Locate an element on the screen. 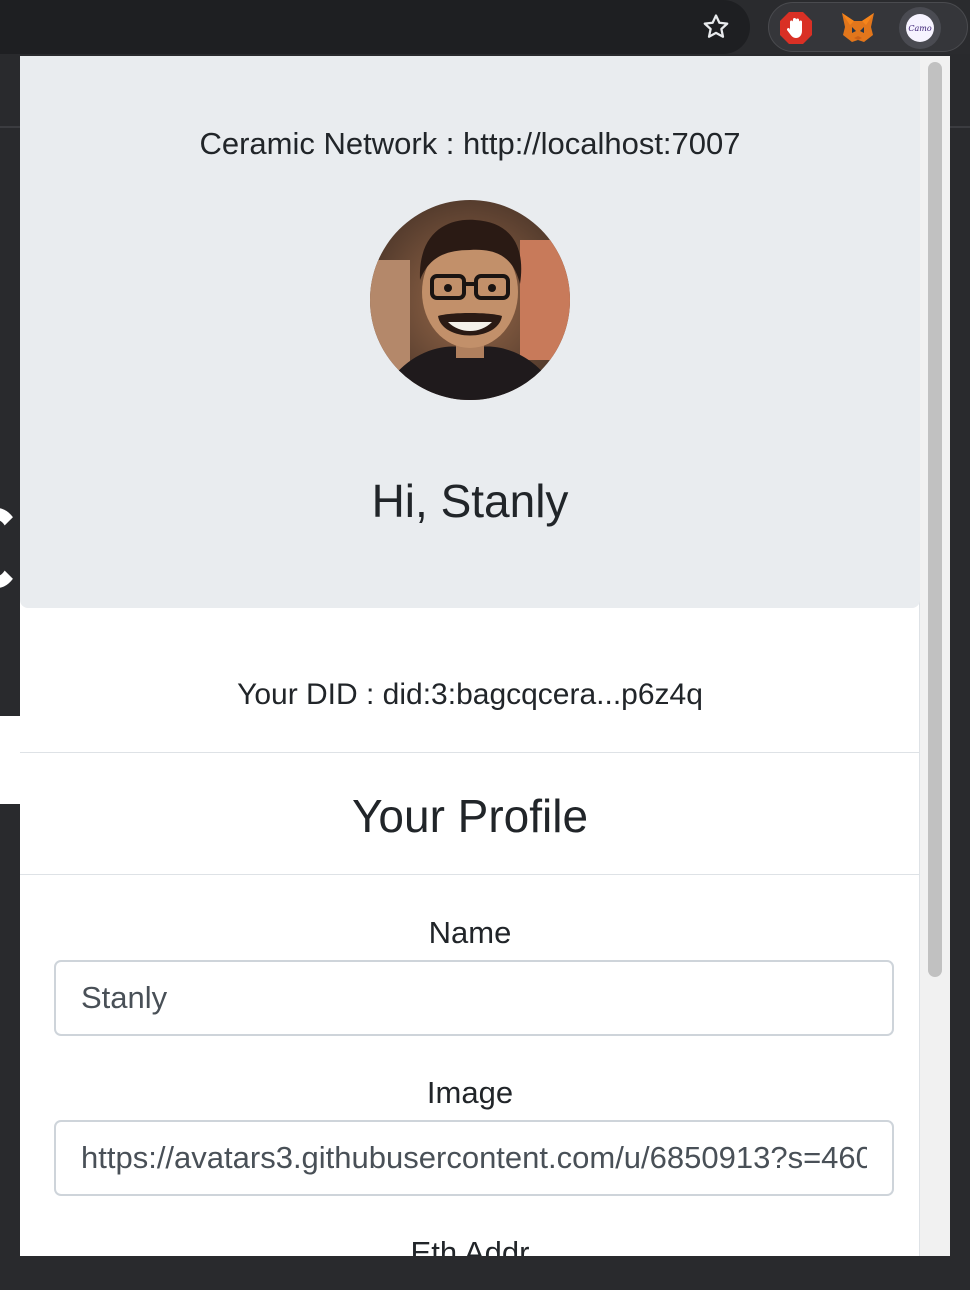 This screenshot has height=1290, width=970. adblock-icon is located at coordinates (796, 28).